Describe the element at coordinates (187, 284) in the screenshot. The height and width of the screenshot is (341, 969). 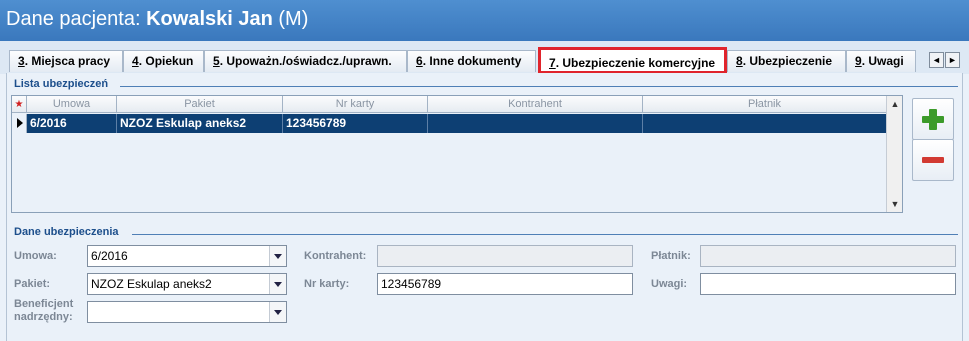
I see `pakiet-dropdown: NZOZ Eskulap aneks2` at that location.